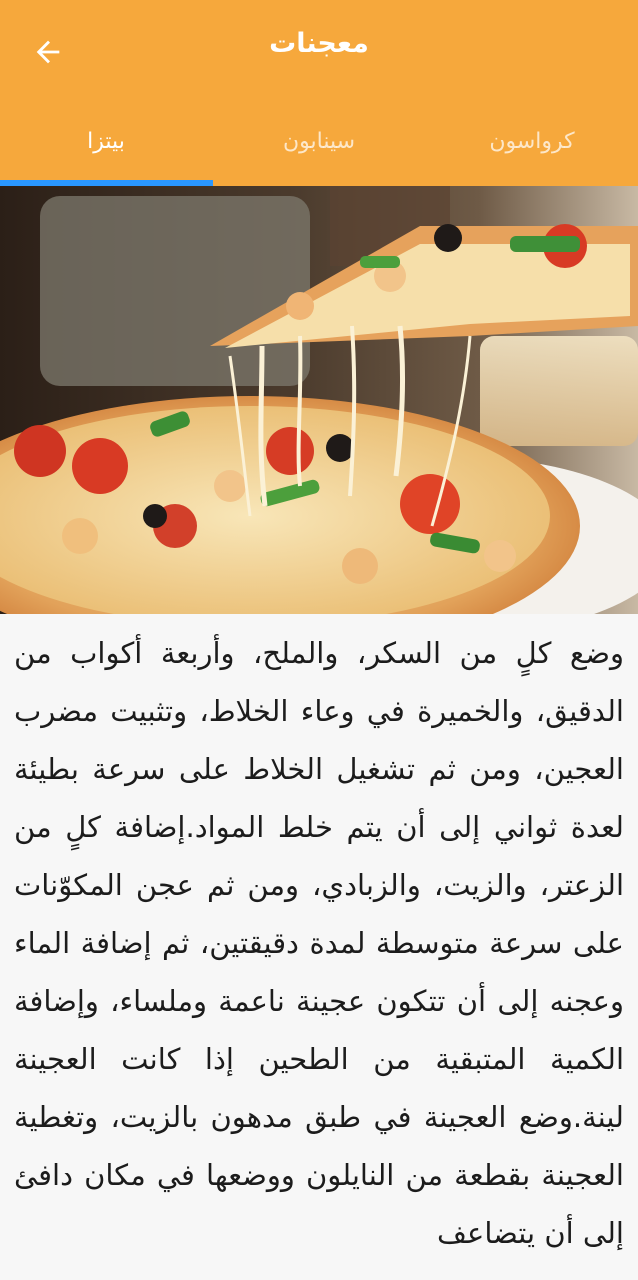 Image resolution: width=638 pixels, height=1280 pixels. I want to click on toolbar: معجنات, so click(319, 48).